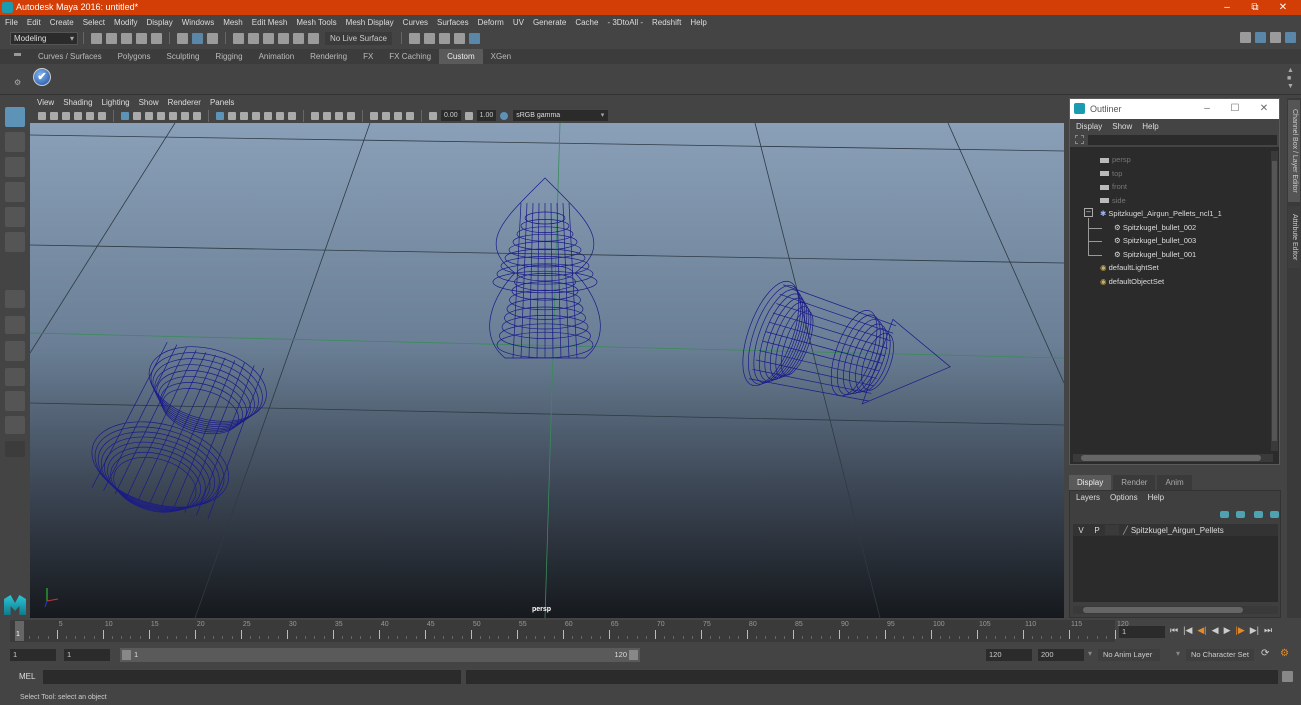 The height and width of the screenshot is (705, 1301). What do you see at coordinates (633, 655) in the screenshot?
I see `range-end-handle` at bounding box center [633, 655].